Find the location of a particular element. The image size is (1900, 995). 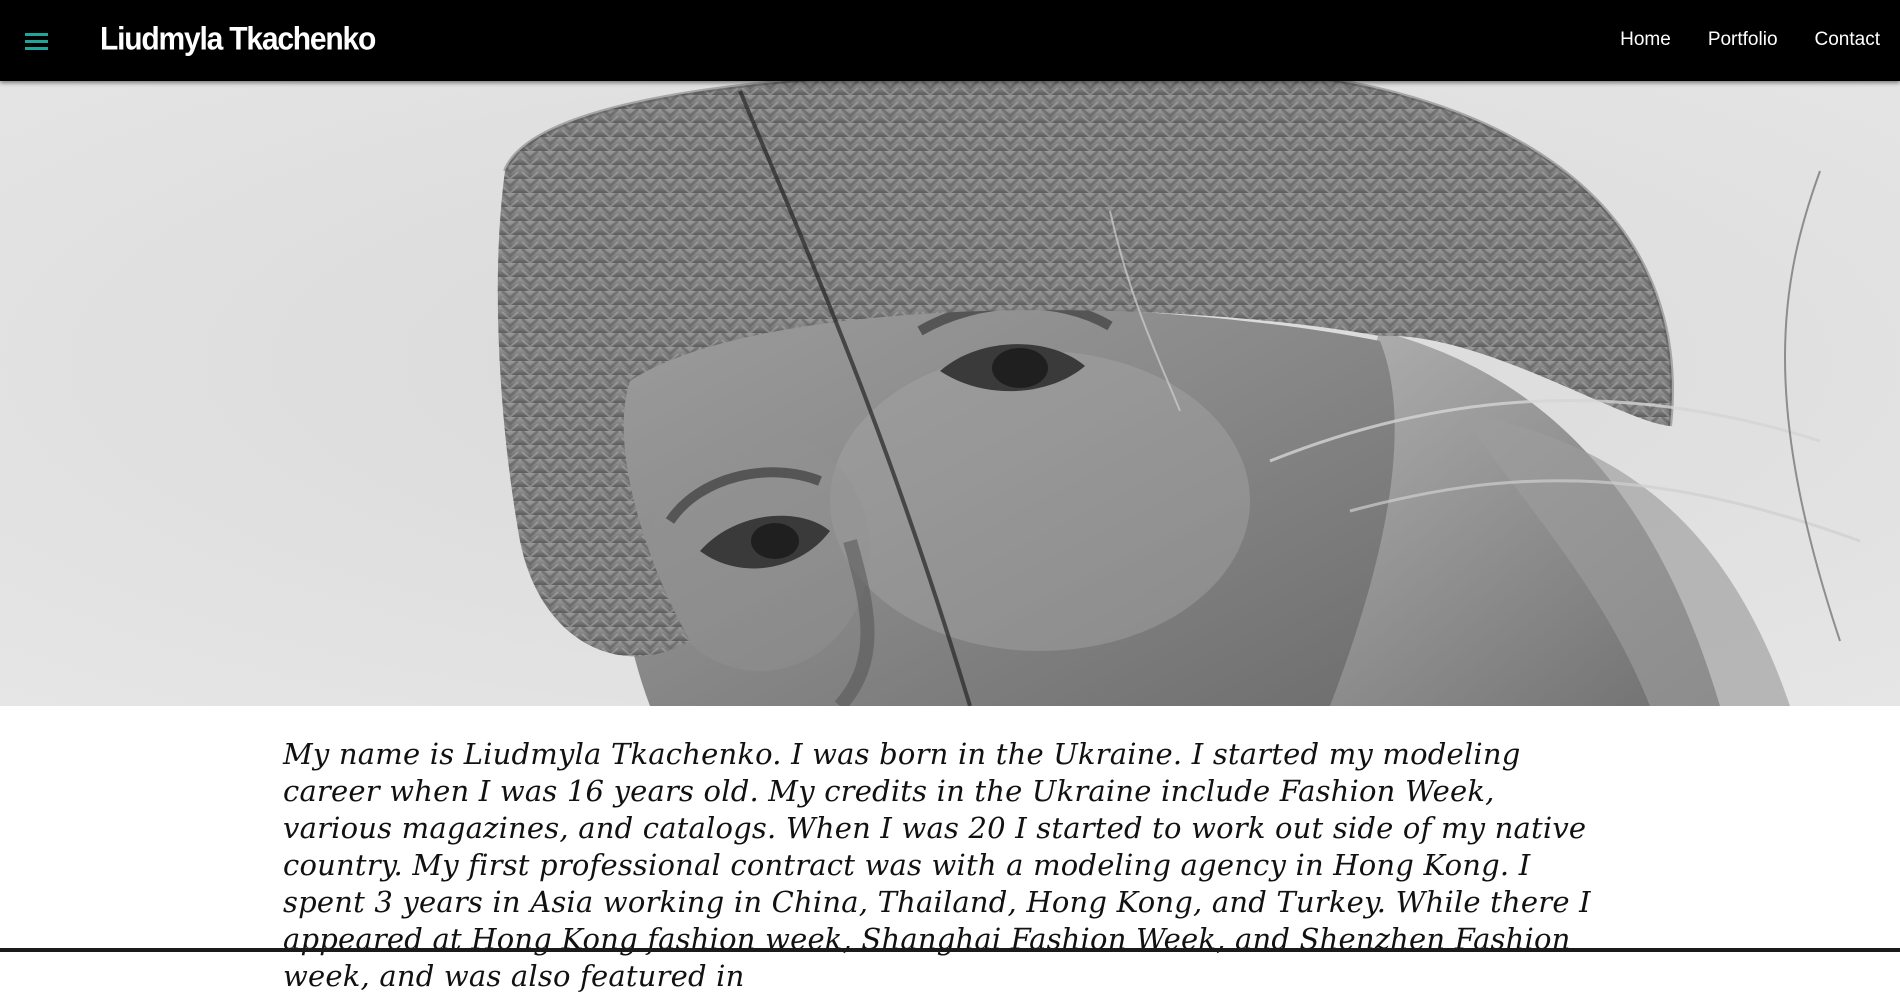

site-brand-title: Liudmyla Tkachenko is located at coordinates (238, 39).